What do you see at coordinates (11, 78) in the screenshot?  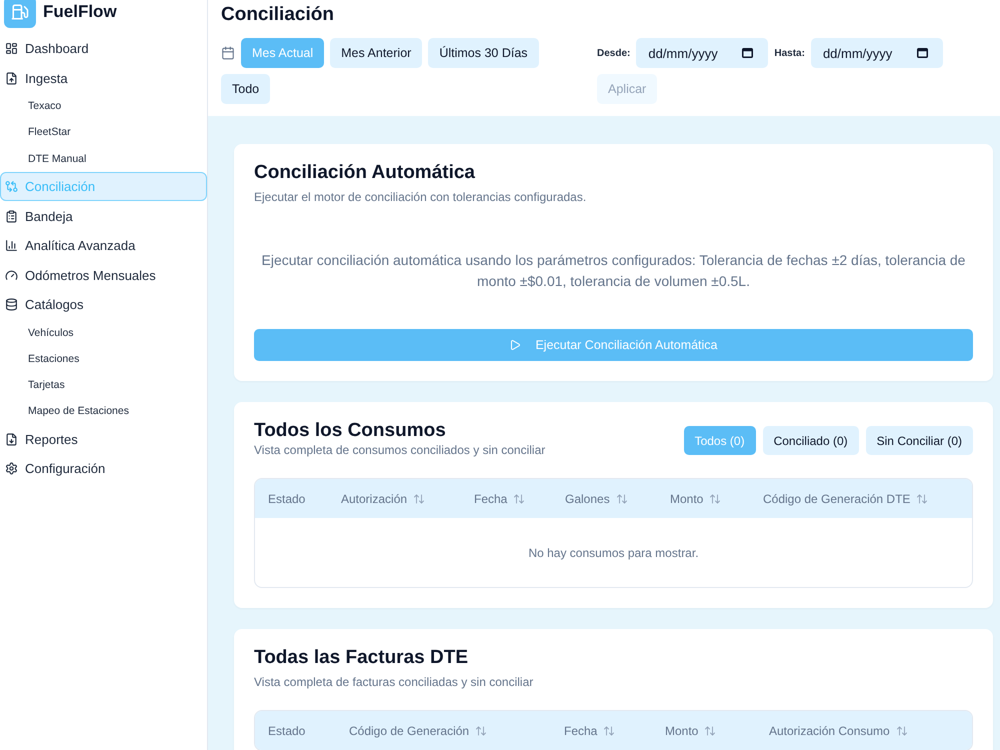 I see `file-upload-icon` at bounding box center [11, 78].